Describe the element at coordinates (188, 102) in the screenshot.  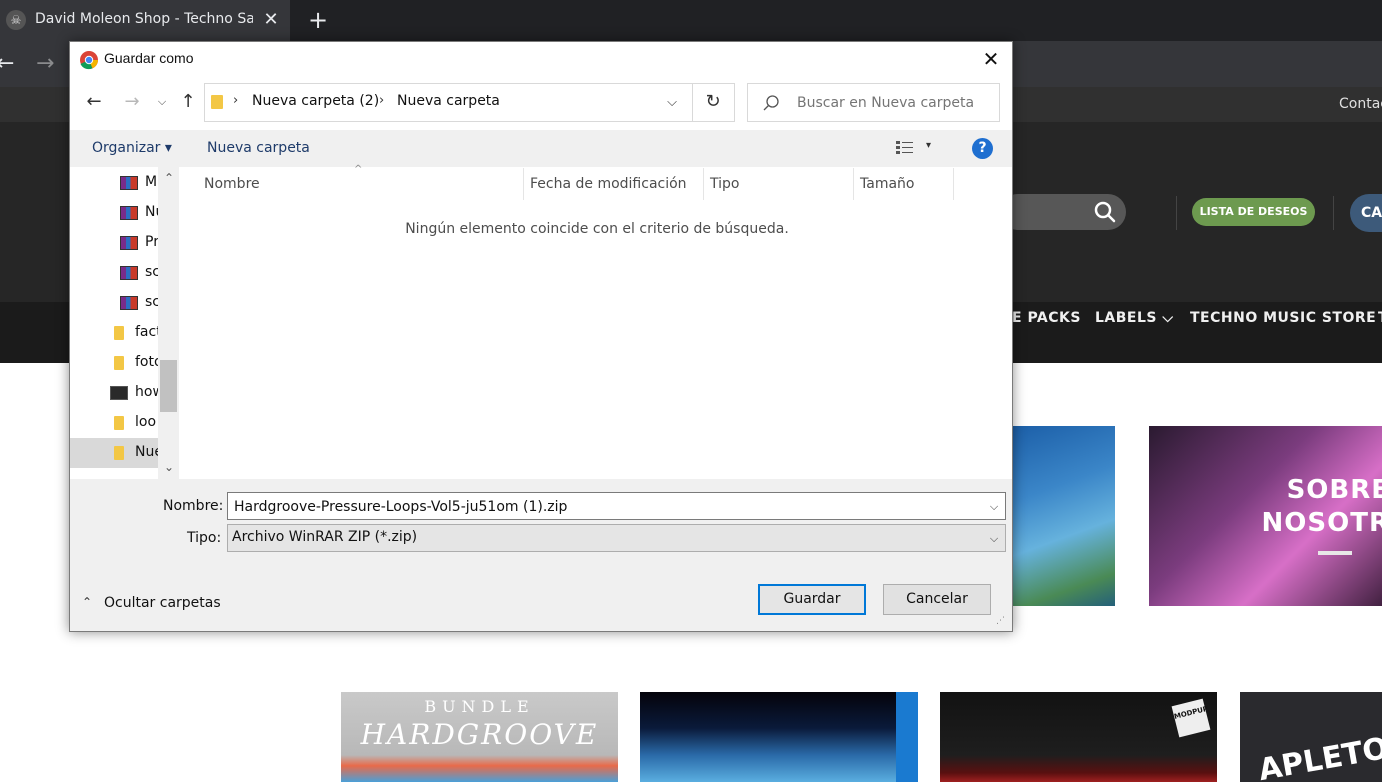
I see `up-arrow-icon: ↑` at that location.